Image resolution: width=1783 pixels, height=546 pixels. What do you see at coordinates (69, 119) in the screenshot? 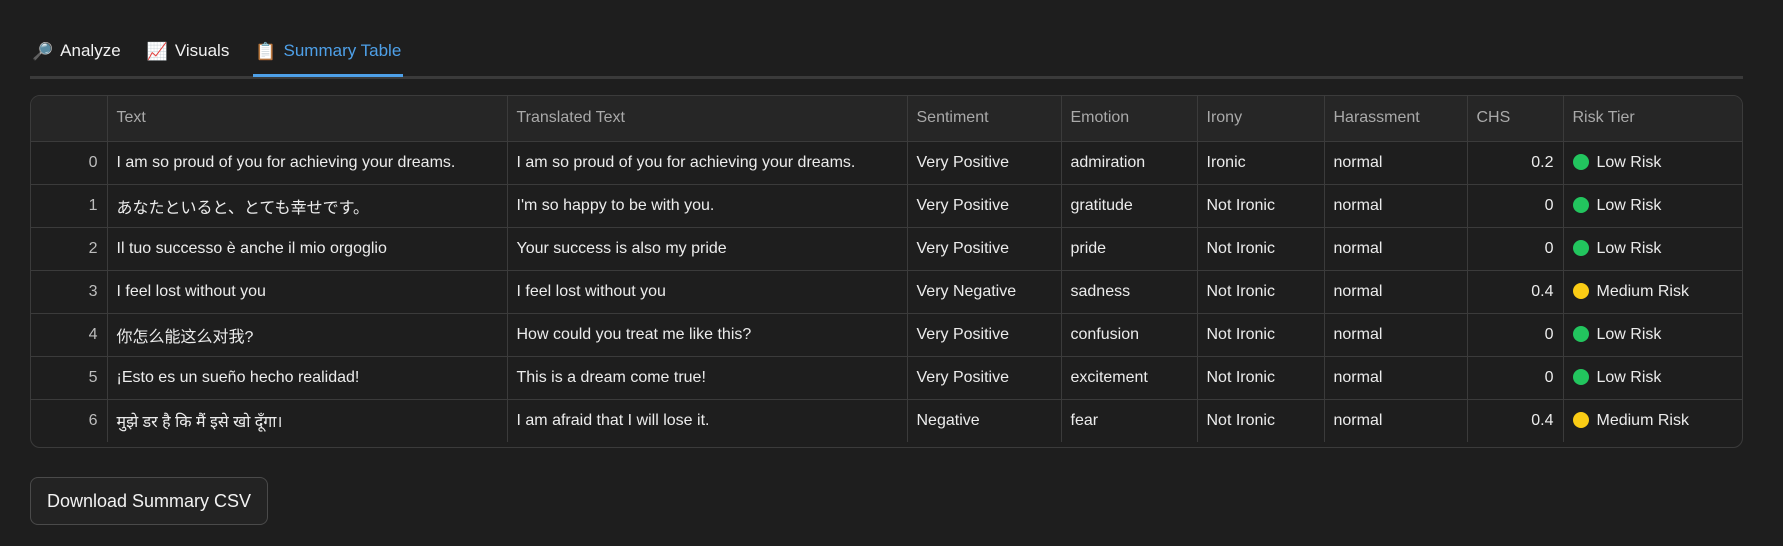
I see `column-header-index` at bounding box center [69, 119].